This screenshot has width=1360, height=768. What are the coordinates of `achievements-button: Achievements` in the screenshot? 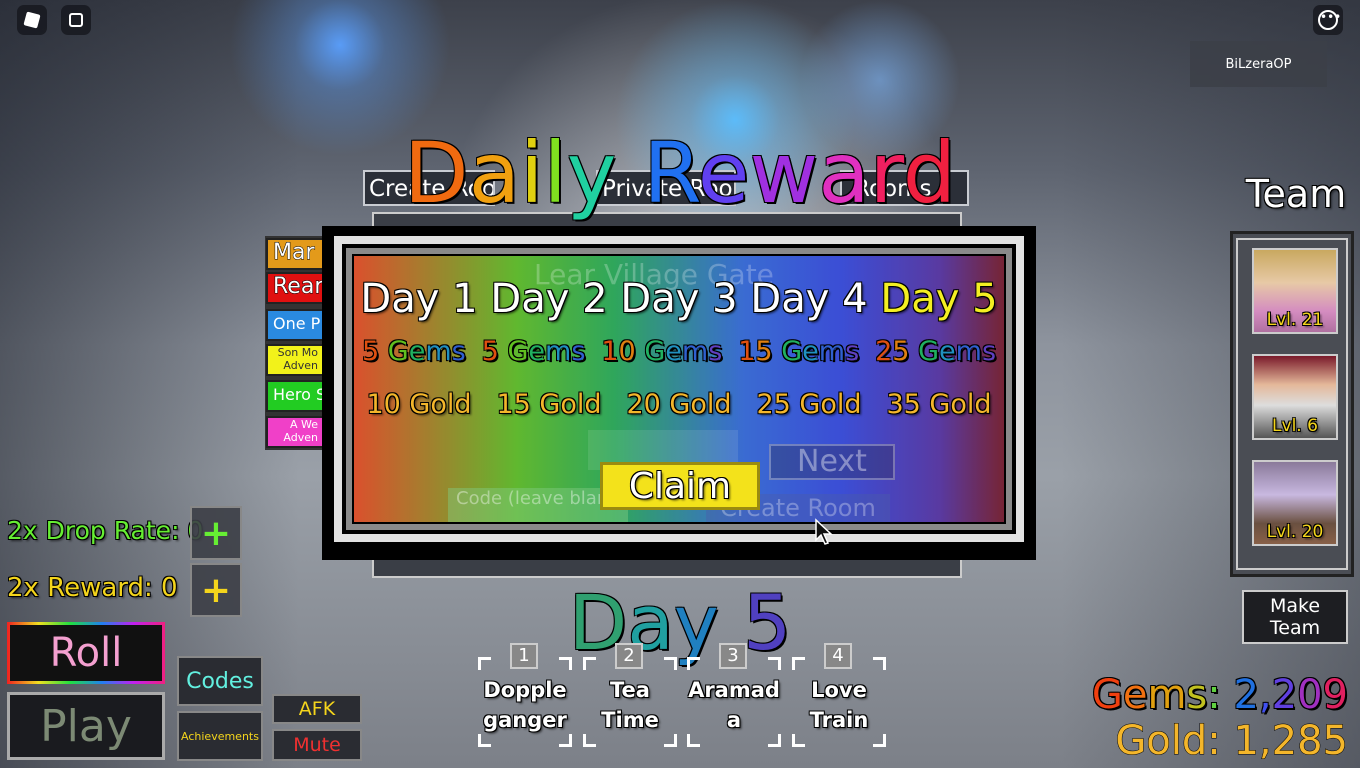 It's located at (220, 736).